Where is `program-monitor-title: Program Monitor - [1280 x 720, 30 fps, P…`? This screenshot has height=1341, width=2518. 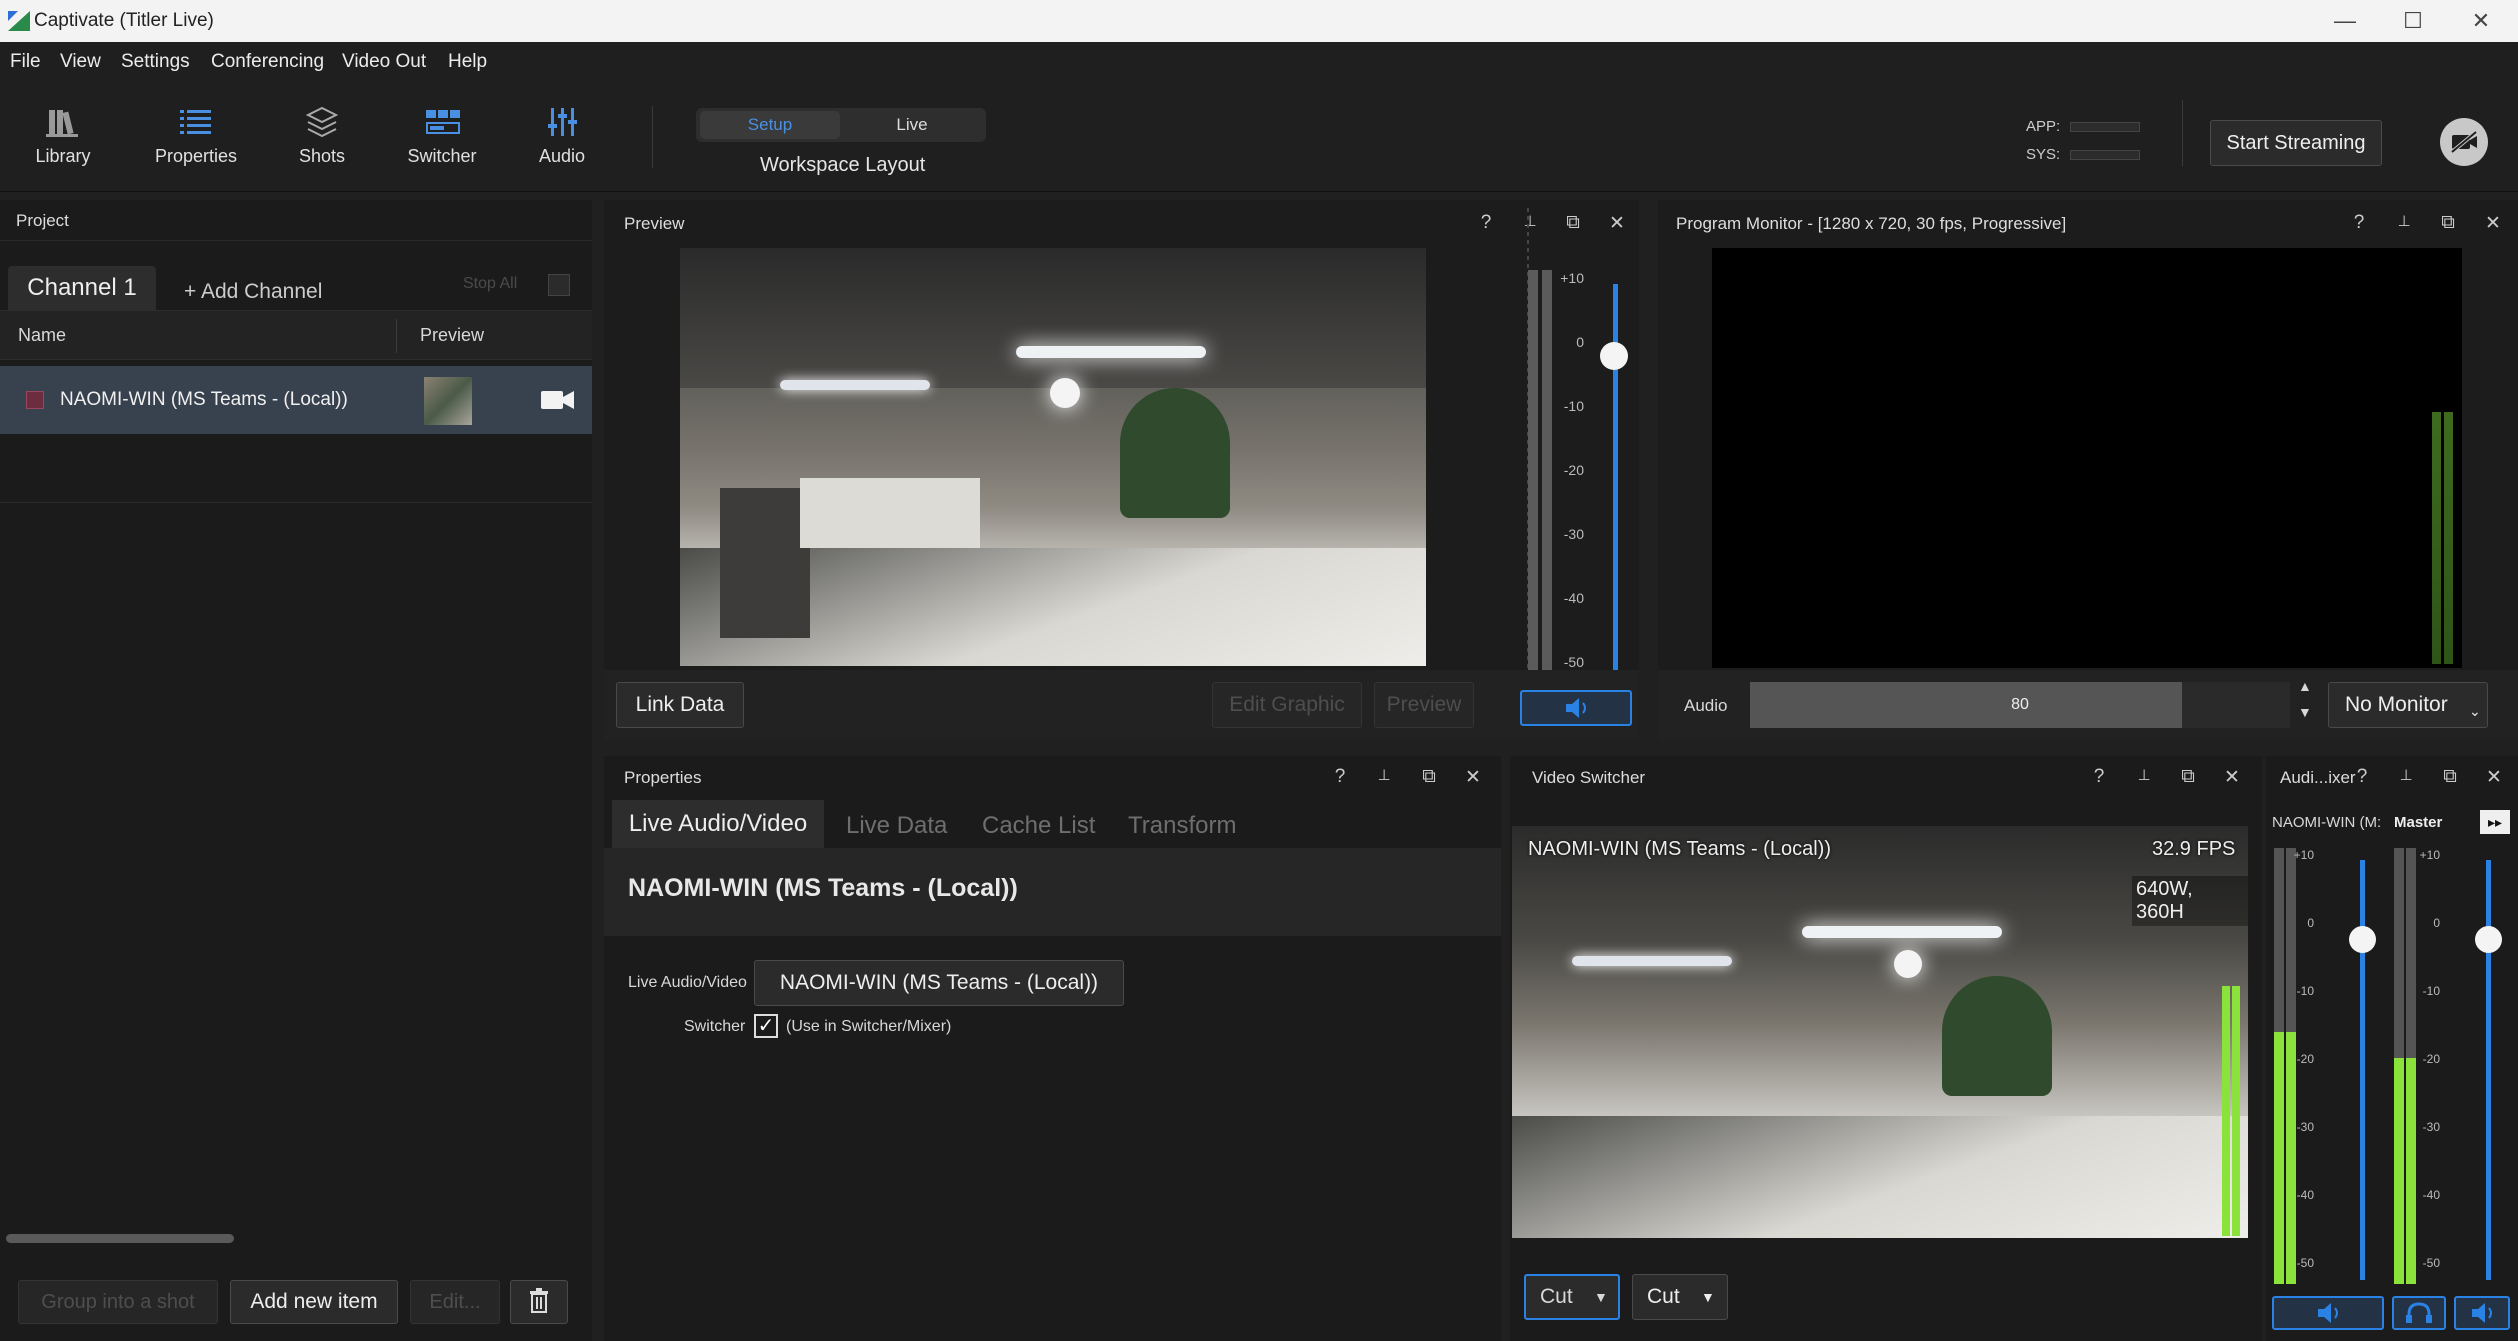
program-monitor-title: Program Monitor - [1280 x 720, 30 fps, P… is located at coordinates (1871, 223).